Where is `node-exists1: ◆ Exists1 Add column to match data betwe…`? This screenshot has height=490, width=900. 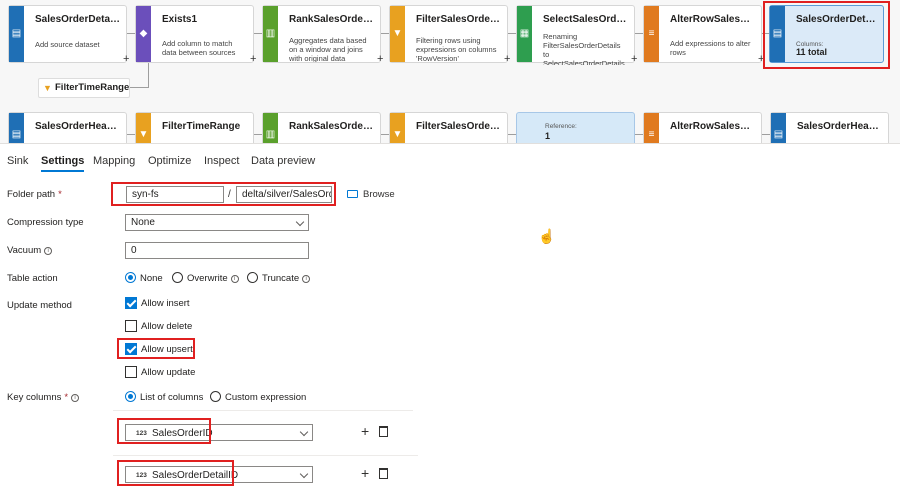
node-exists1: ◆ Exists1 Add column to match data betwe… is located at coordinates (194, 34).